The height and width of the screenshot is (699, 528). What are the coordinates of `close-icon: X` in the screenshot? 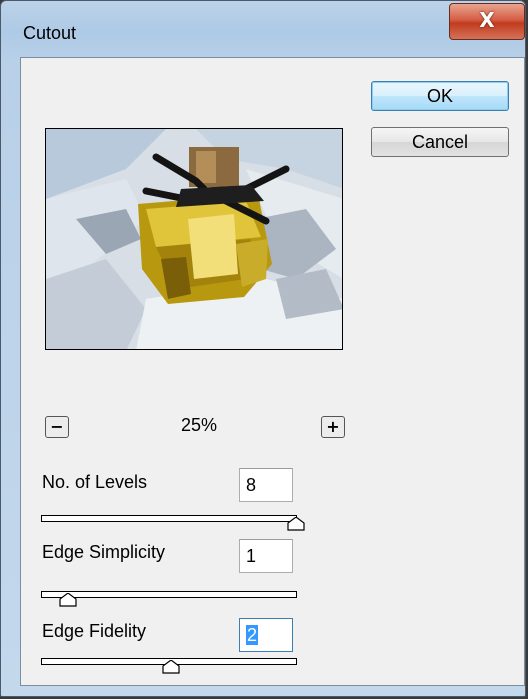 It's located at (487, 20).